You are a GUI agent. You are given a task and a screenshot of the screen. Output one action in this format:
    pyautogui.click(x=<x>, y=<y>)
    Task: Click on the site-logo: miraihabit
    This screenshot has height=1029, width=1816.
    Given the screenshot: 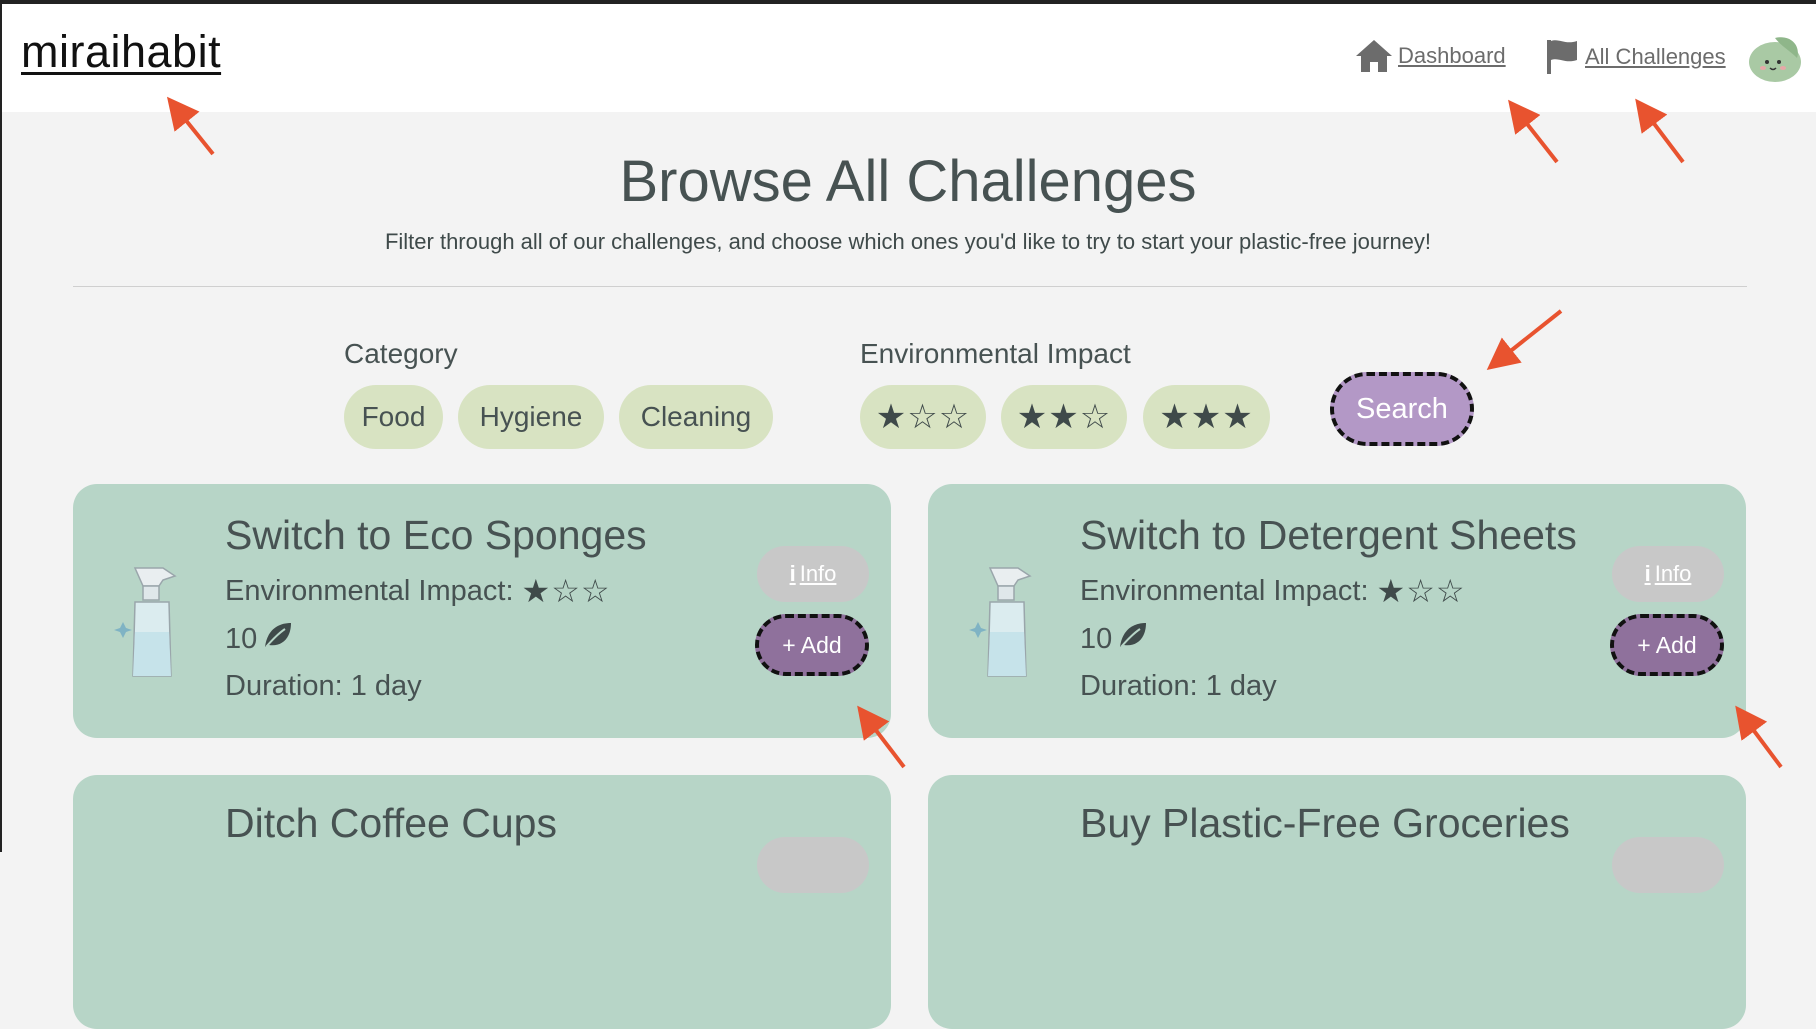 What is the action you would take?
    pyautogui.click(x=121, y=52)
    